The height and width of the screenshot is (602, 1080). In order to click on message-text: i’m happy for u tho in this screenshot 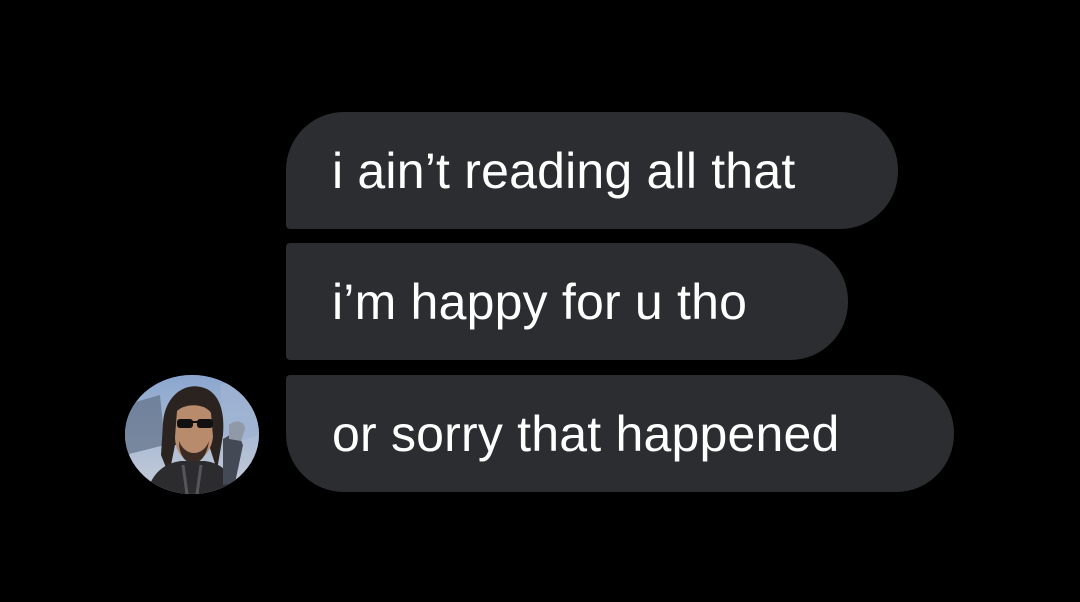, I will do `click(540, 301)`.